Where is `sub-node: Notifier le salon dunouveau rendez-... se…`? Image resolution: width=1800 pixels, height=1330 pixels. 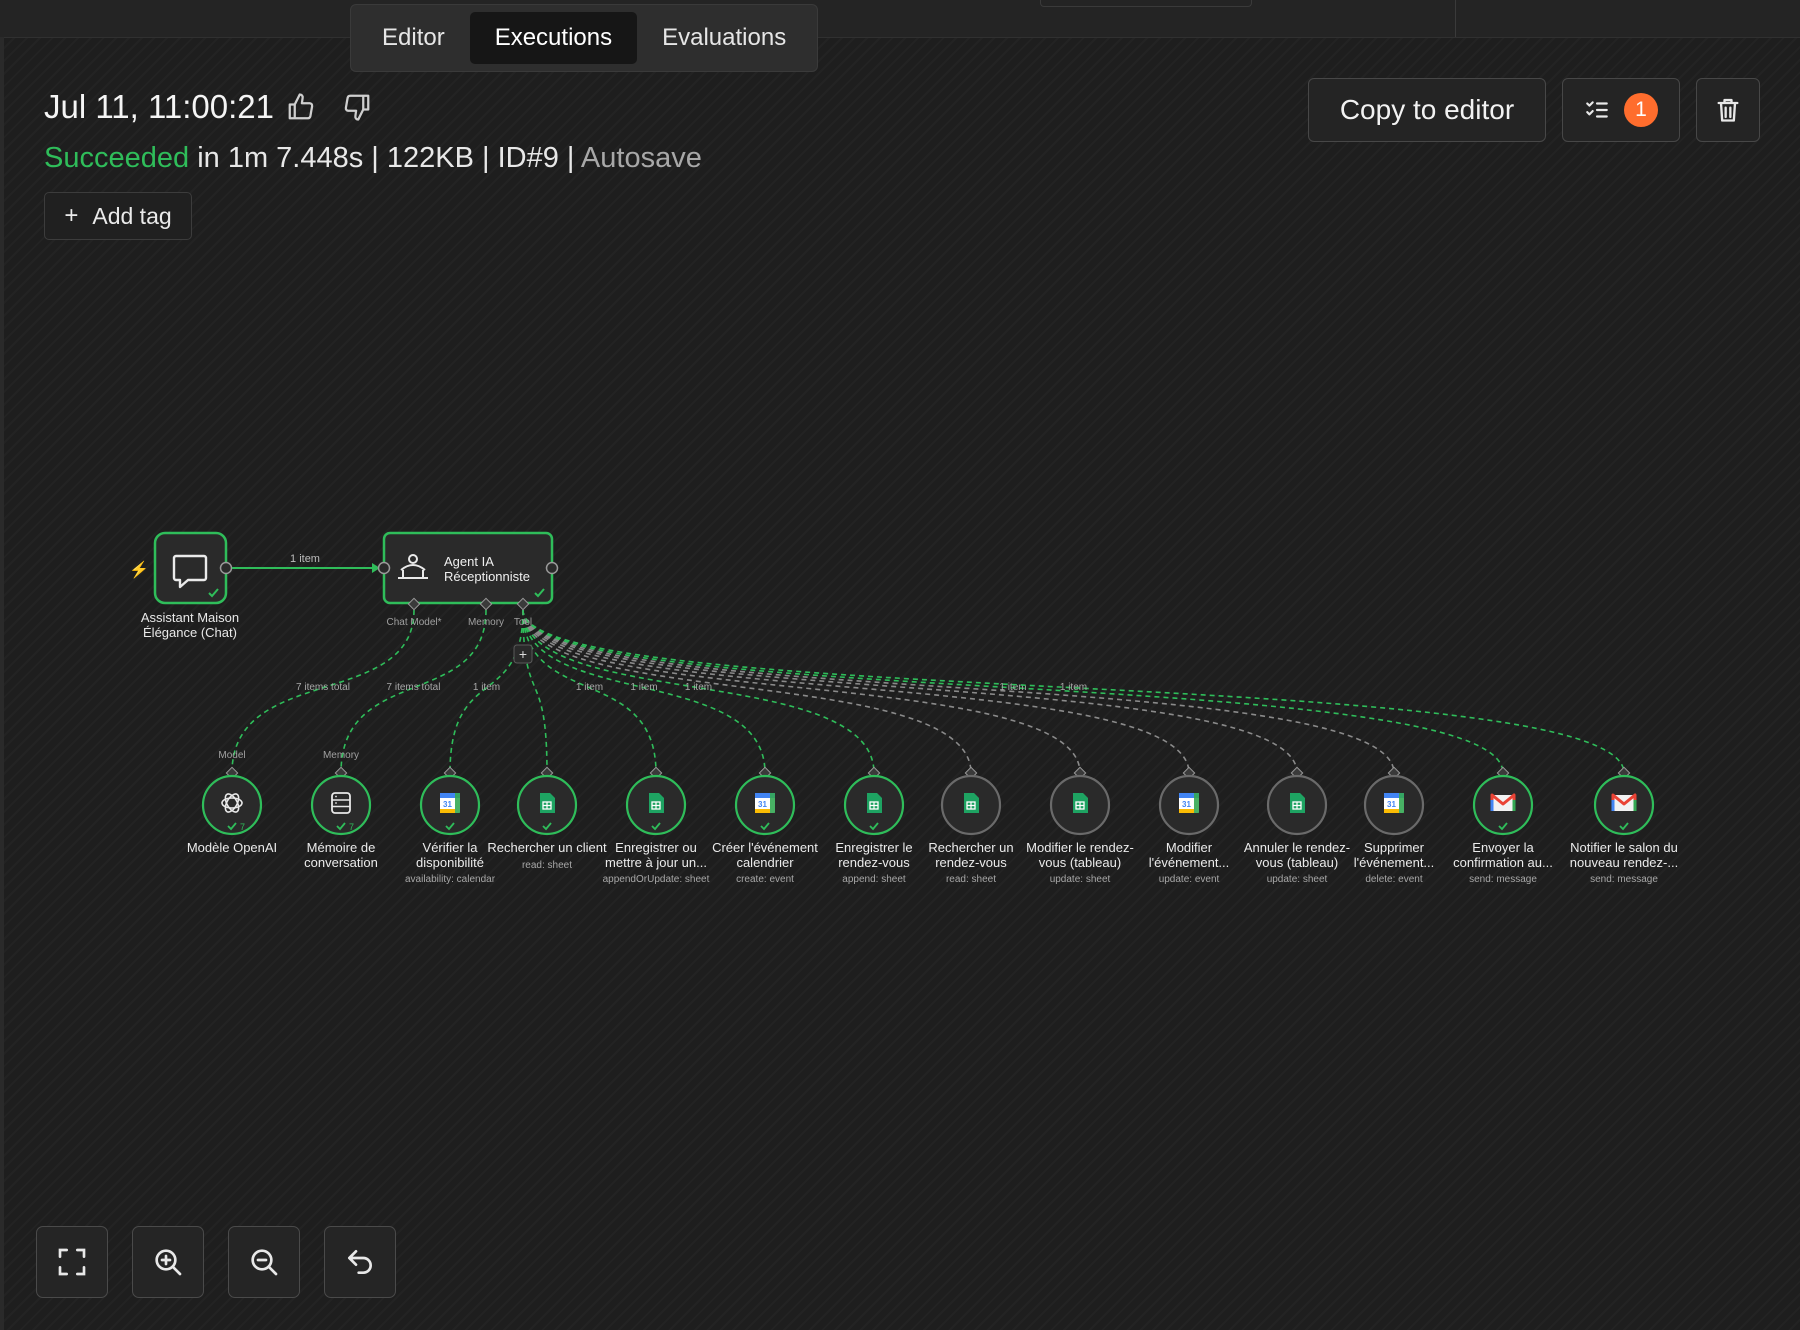
sub-node: Notifier le salon dunouveau rendez-... se… is located at coordinates (1624, 825).